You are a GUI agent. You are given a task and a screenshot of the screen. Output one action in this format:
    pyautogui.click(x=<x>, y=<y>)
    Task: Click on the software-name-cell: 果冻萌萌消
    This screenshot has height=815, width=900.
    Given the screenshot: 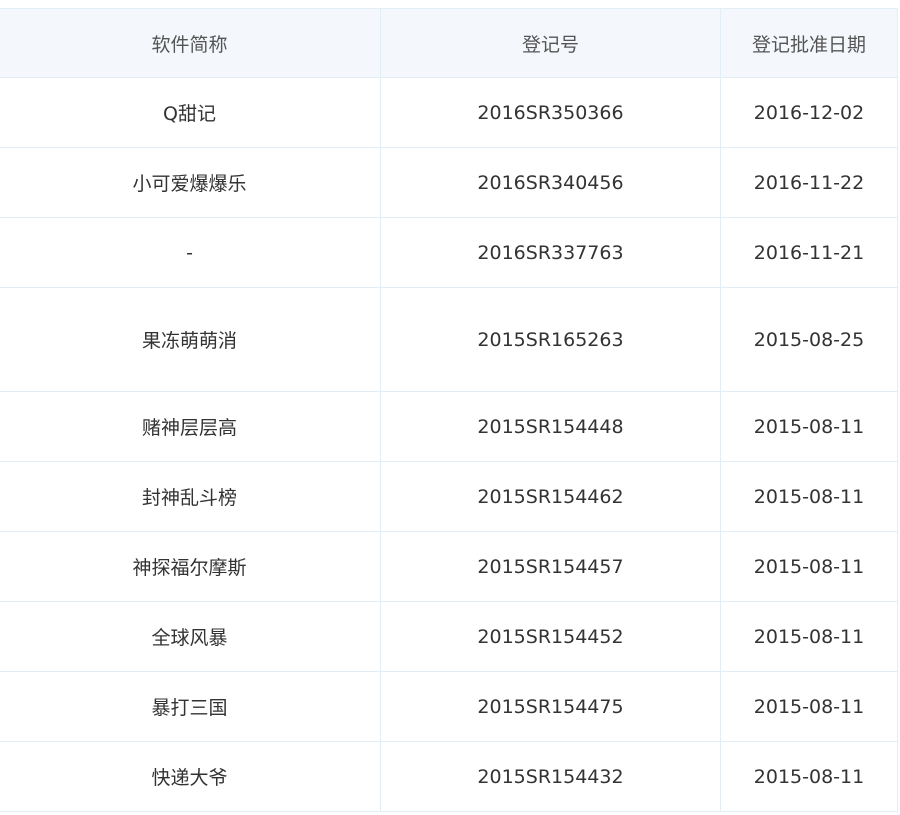 What is the action you would take?
    pyautogui.click(x=190, y=339)
    